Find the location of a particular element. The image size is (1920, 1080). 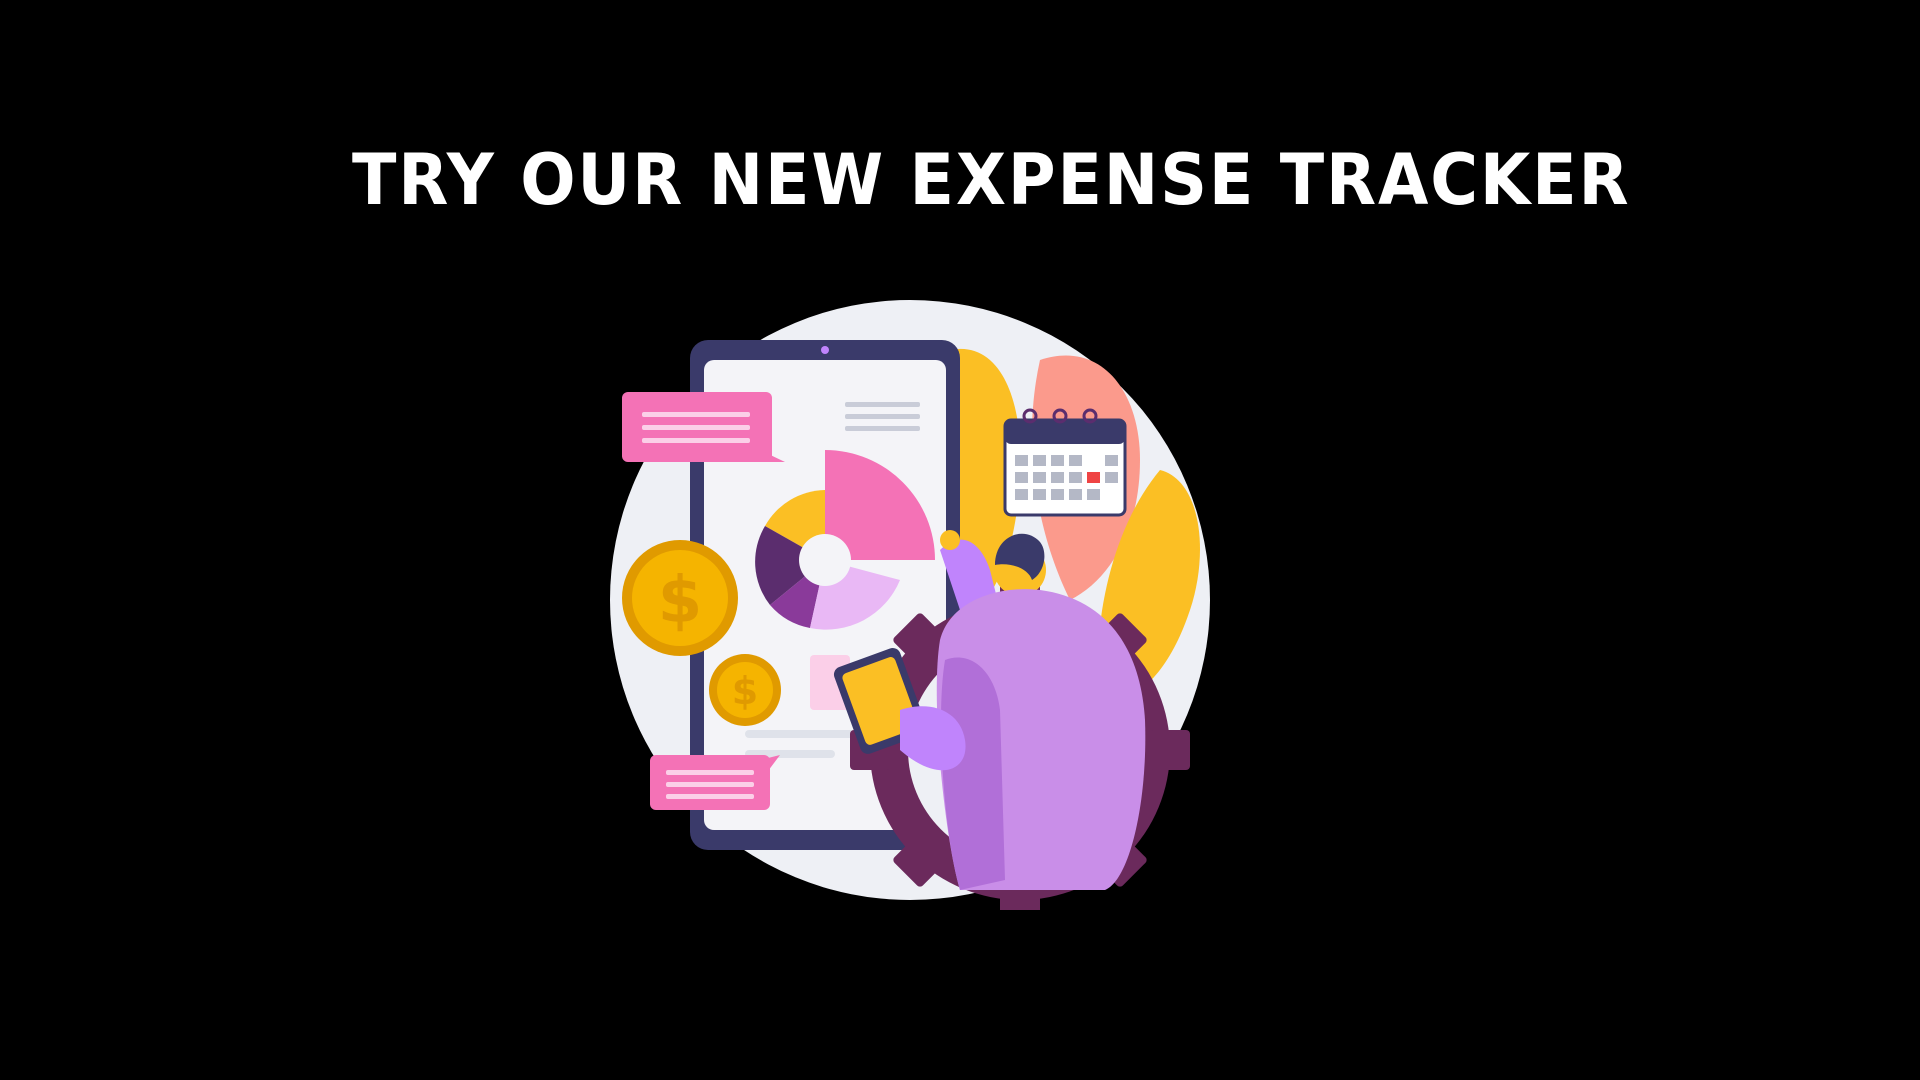

pie-center is located at coordinates (825, 560).